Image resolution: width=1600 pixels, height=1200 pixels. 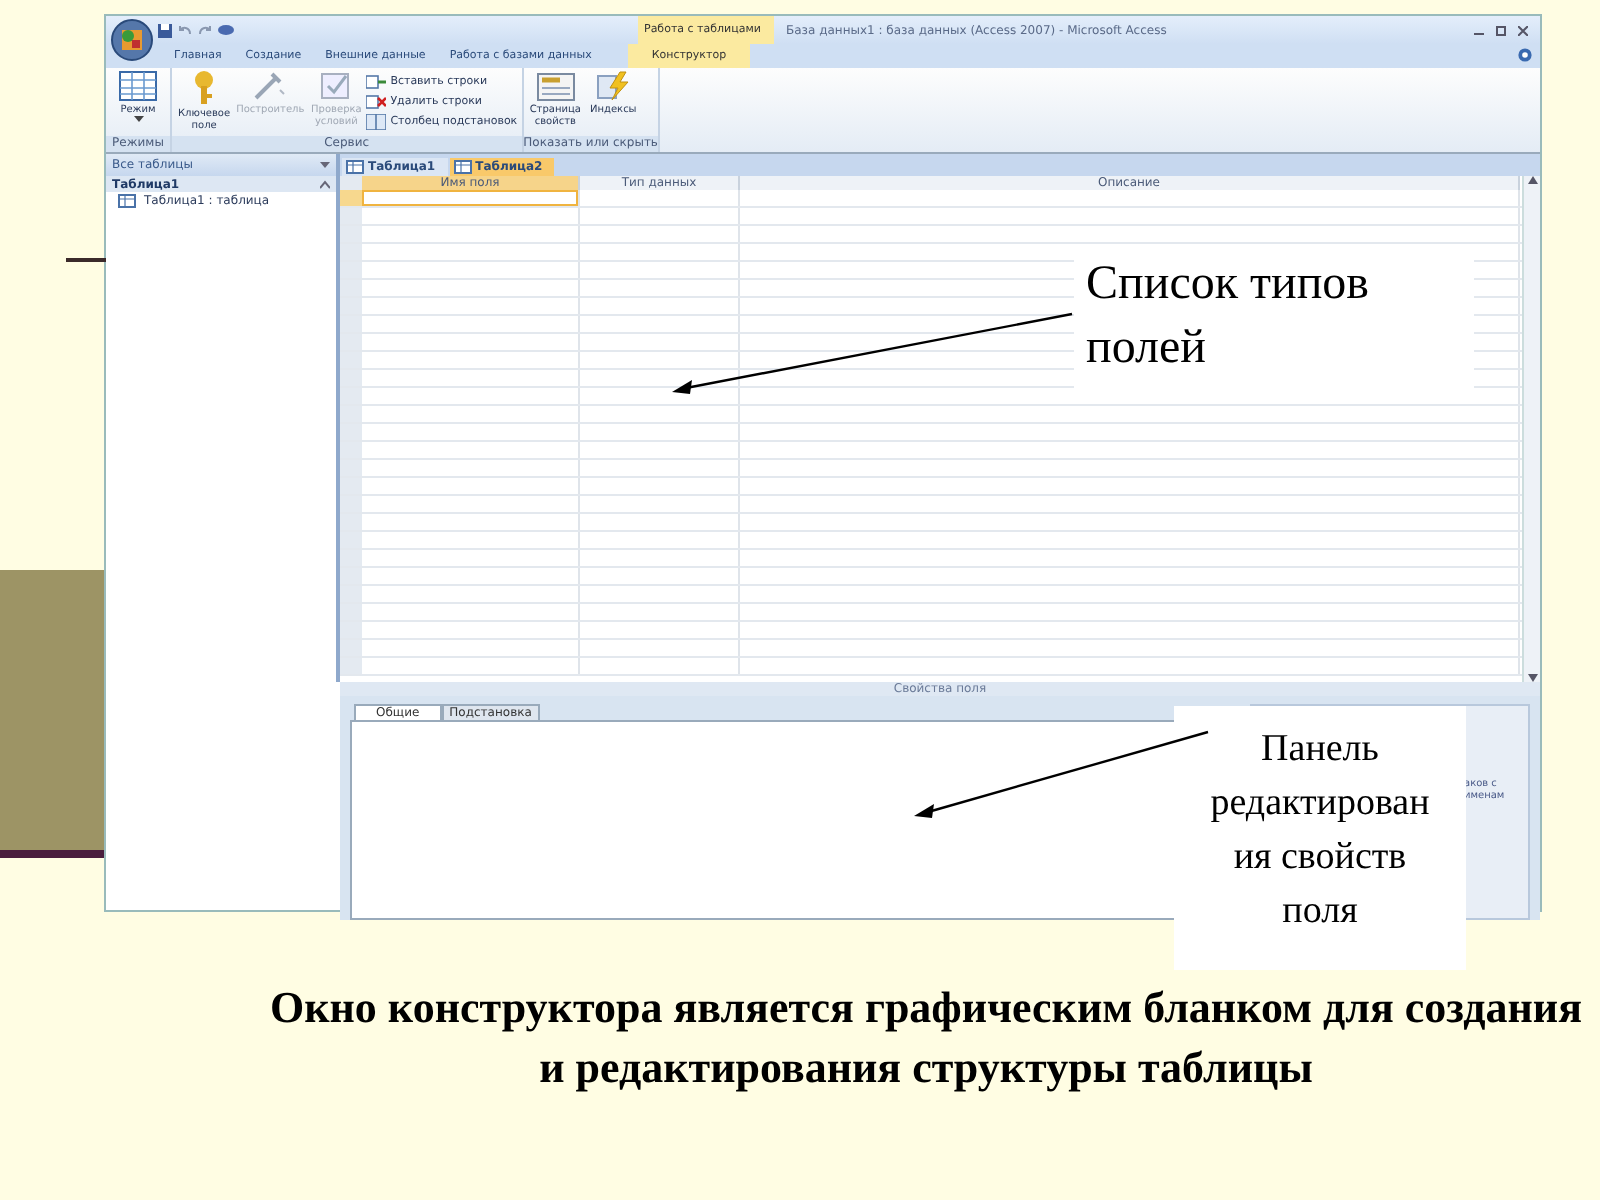 I want to click on delete-rows-icon, so click(x=376, y=101).